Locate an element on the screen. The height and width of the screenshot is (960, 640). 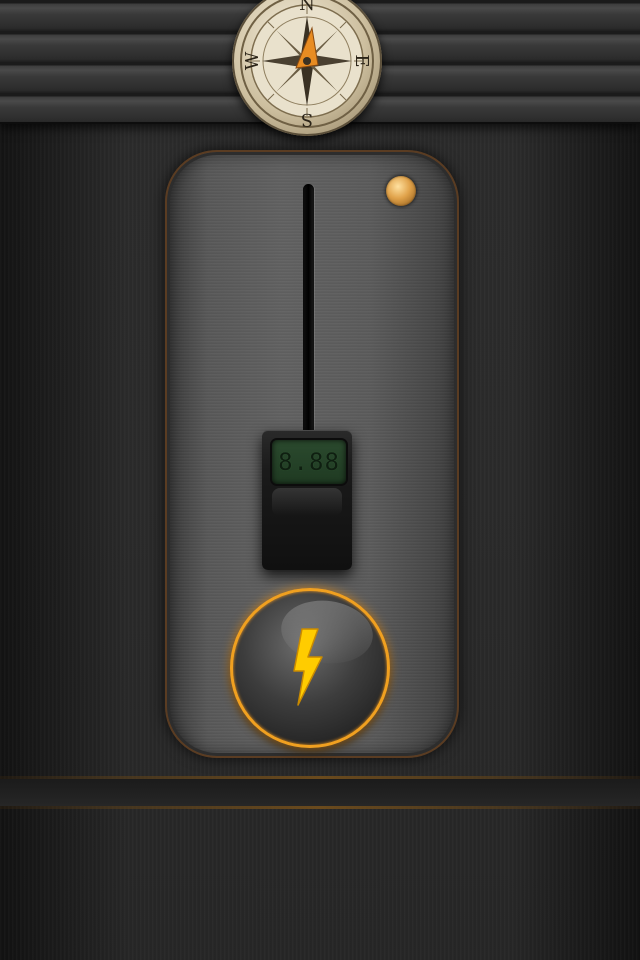
lightning-bolt-icon is located at coordinates (308, 667).